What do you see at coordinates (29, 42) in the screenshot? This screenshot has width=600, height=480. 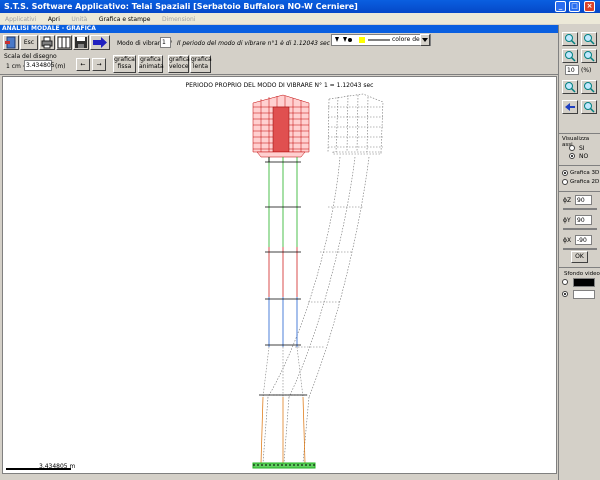 I see `esc-button: Esc` at bounding box center [29, 42].